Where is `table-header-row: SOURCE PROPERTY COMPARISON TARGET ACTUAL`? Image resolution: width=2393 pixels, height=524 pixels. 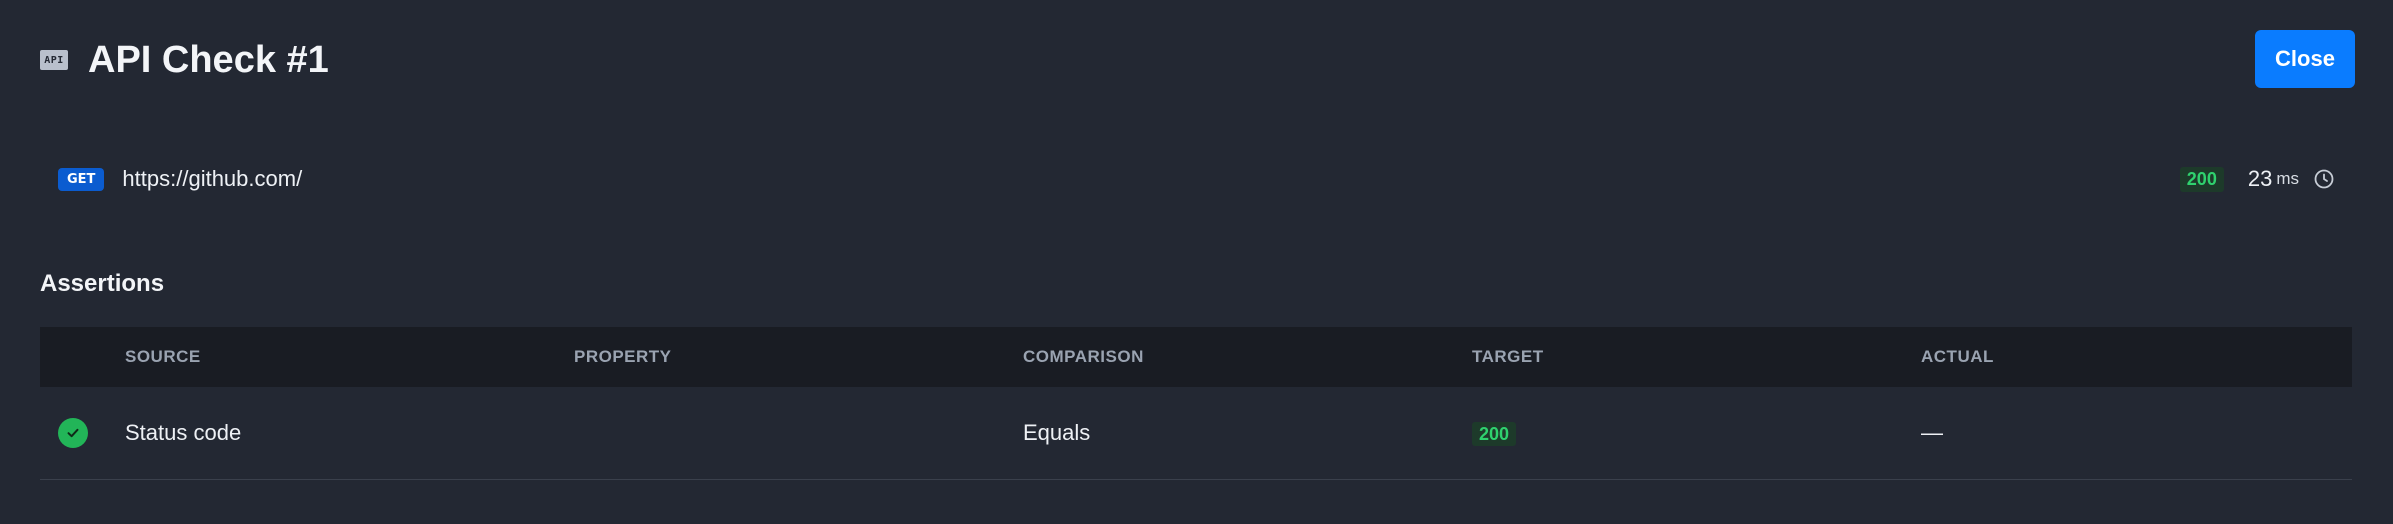 table-header-row: SOURCE PROPERTY COMPARISON TARGET ACTUAL is located at coordinates (1196, 357).